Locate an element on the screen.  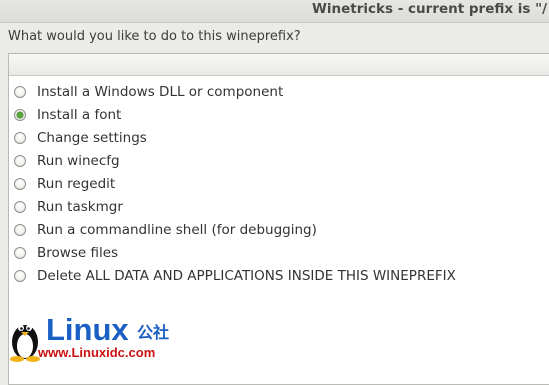
watermark-url: www.Linuxidc.com is located at coordinates (97, 352).